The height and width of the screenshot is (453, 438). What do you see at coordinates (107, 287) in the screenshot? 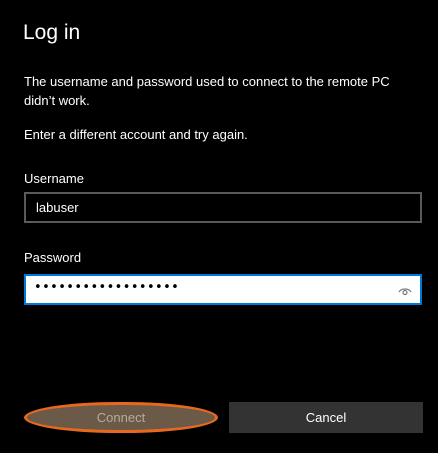
I see `password-value: ••••••••••••••••••` at bounding box center [107, 287].